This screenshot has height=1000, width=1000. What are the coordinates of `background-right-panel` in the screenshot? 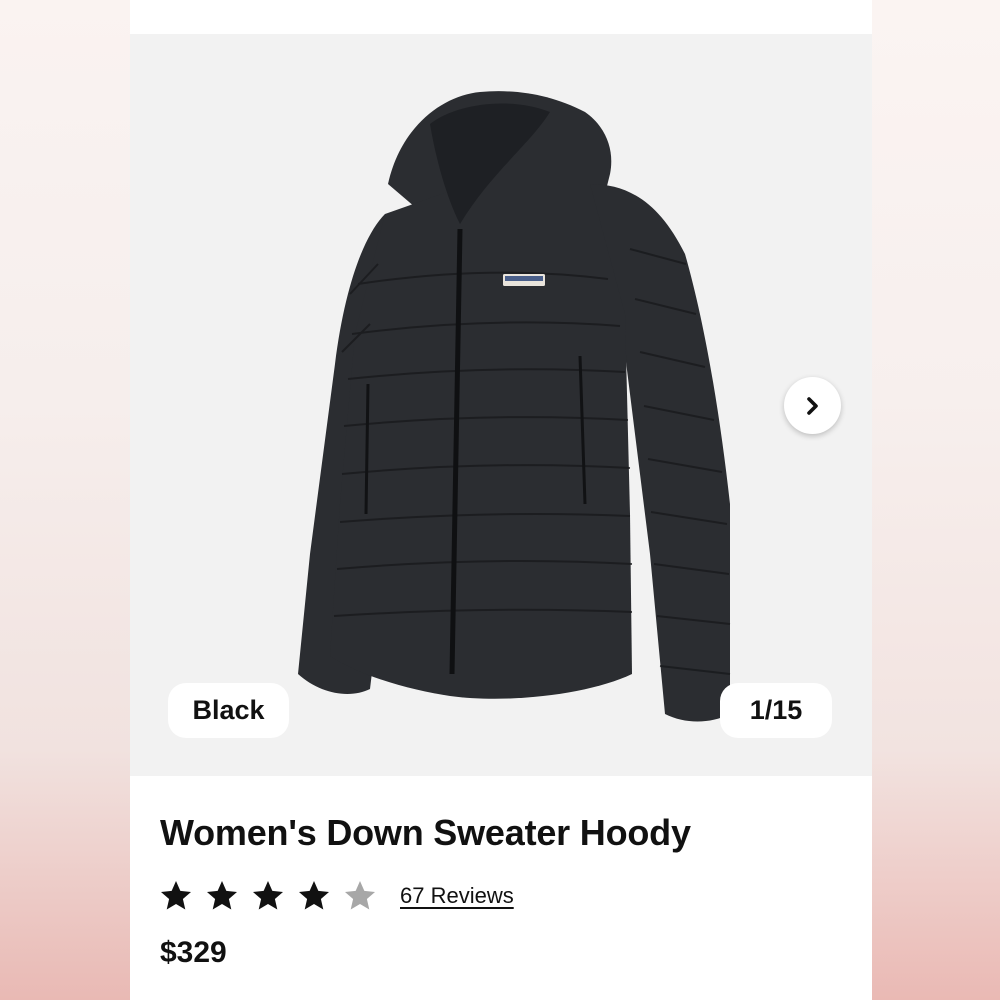 It's located at (936, 500).